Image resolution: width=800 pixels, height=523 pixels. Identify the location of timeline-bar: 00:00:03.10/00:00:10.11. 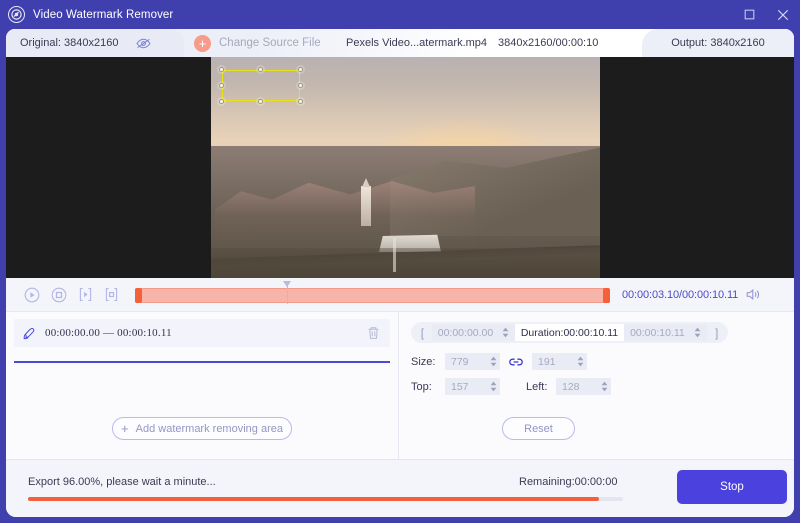
(400, 294).